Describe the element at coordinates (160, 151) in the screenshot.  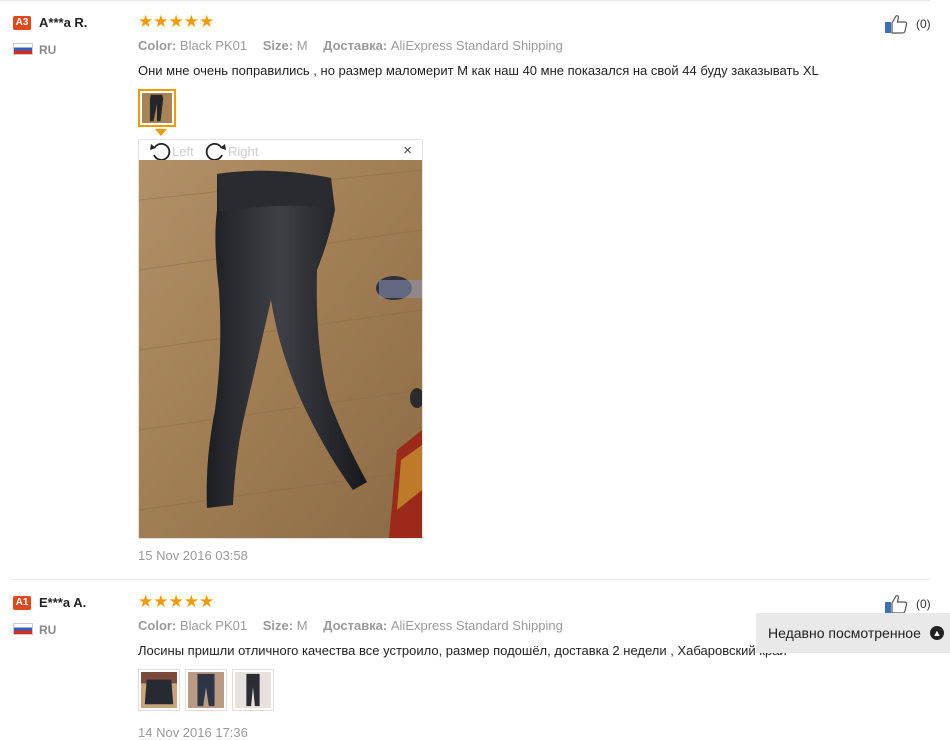
I see `rotate-left-icon` at that location.